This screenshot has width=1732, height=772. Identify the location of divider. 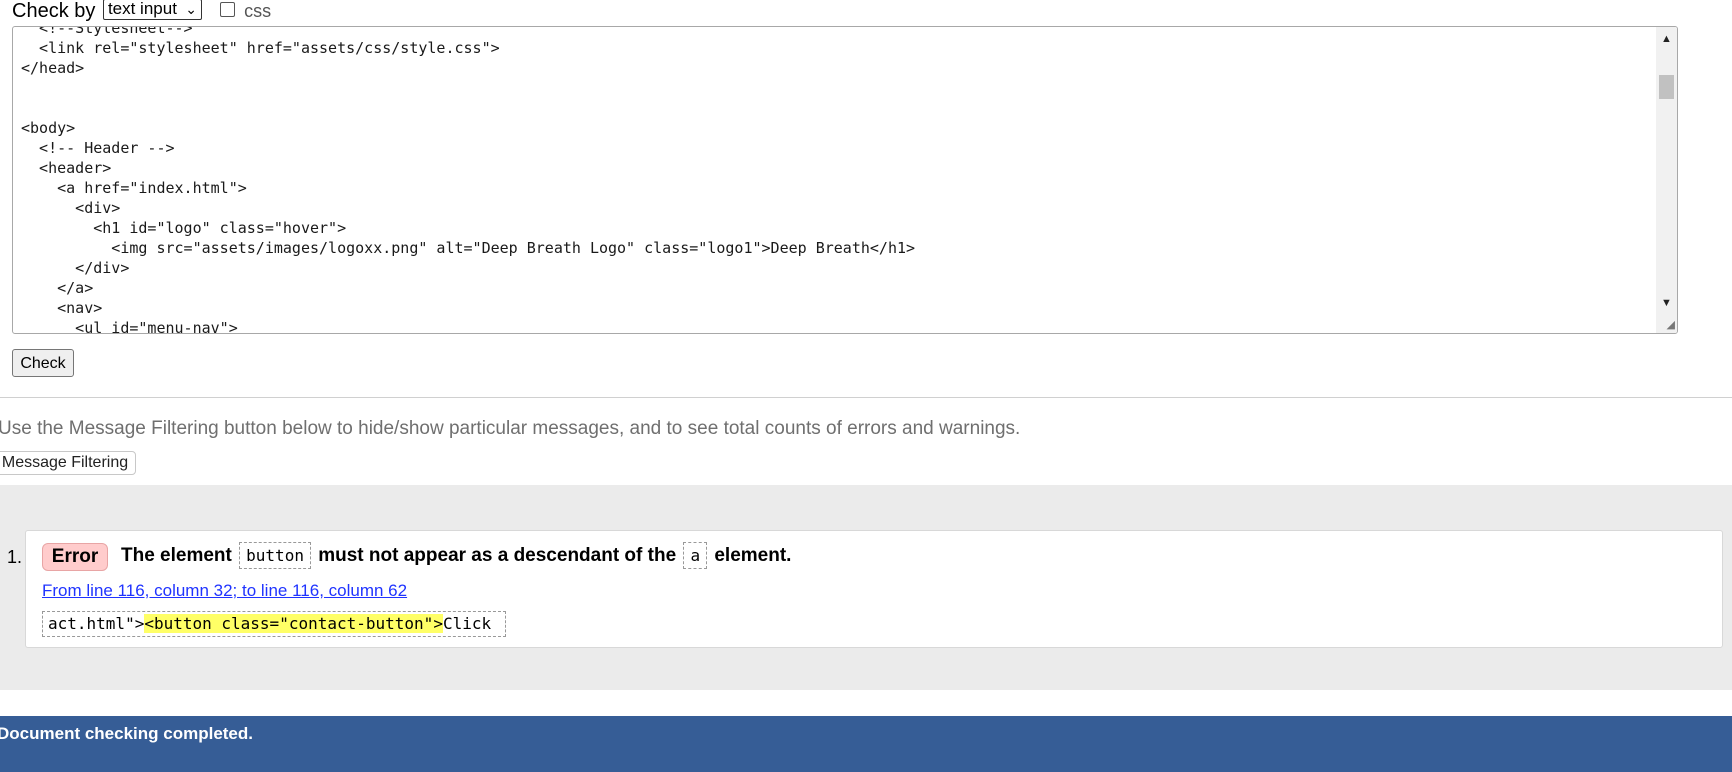
(866, 397).